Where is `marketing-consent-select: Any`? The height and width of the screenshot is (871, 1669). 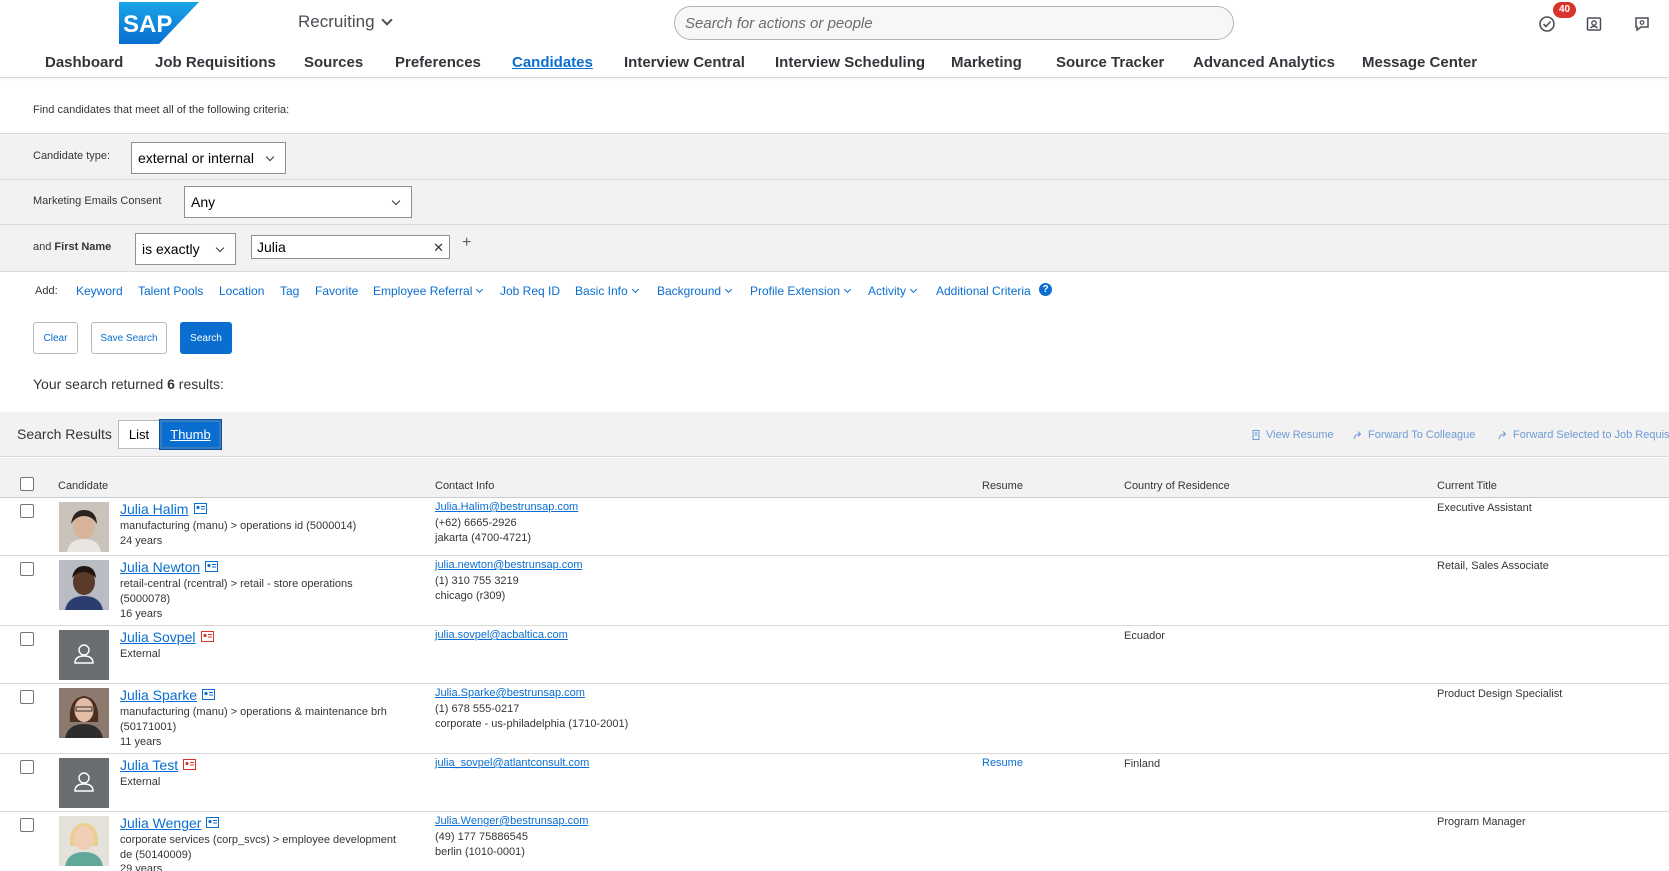
marketing-consent-select: Any is located at coordinates (298, 202).